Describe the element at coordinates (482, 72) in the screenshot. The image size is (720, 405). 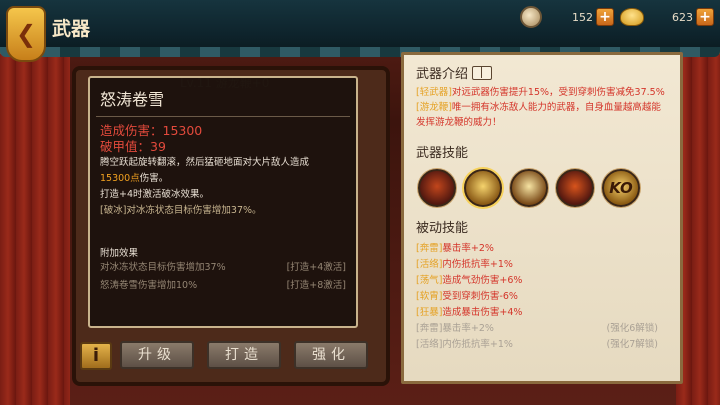
I see `book-icon` at that location.